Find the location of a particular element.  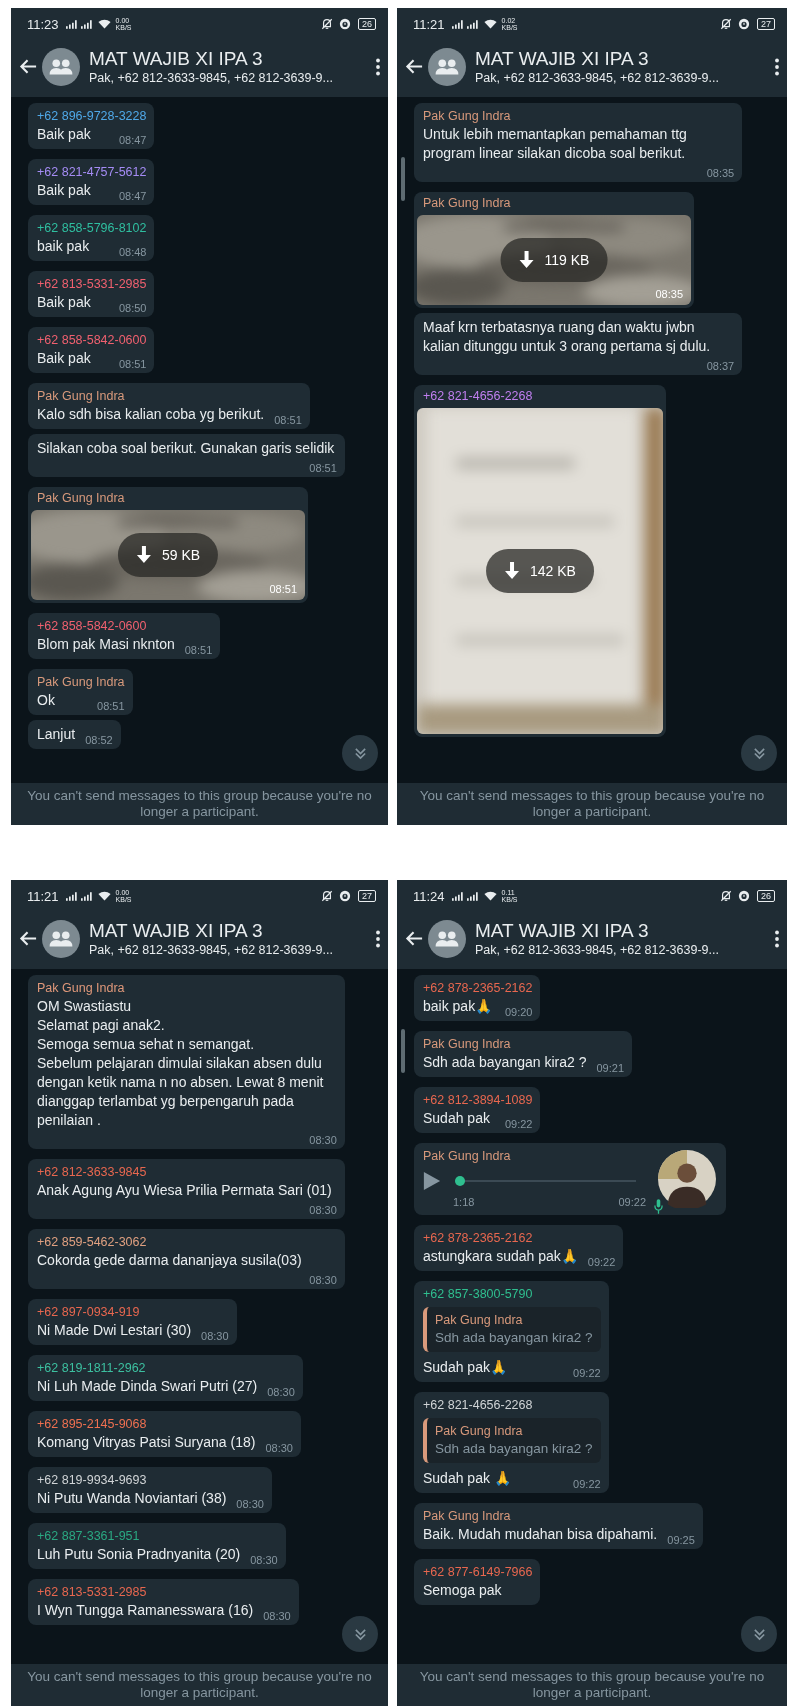

sender-name: +62 897-0934-919 is located at coordinates (89, 1312).